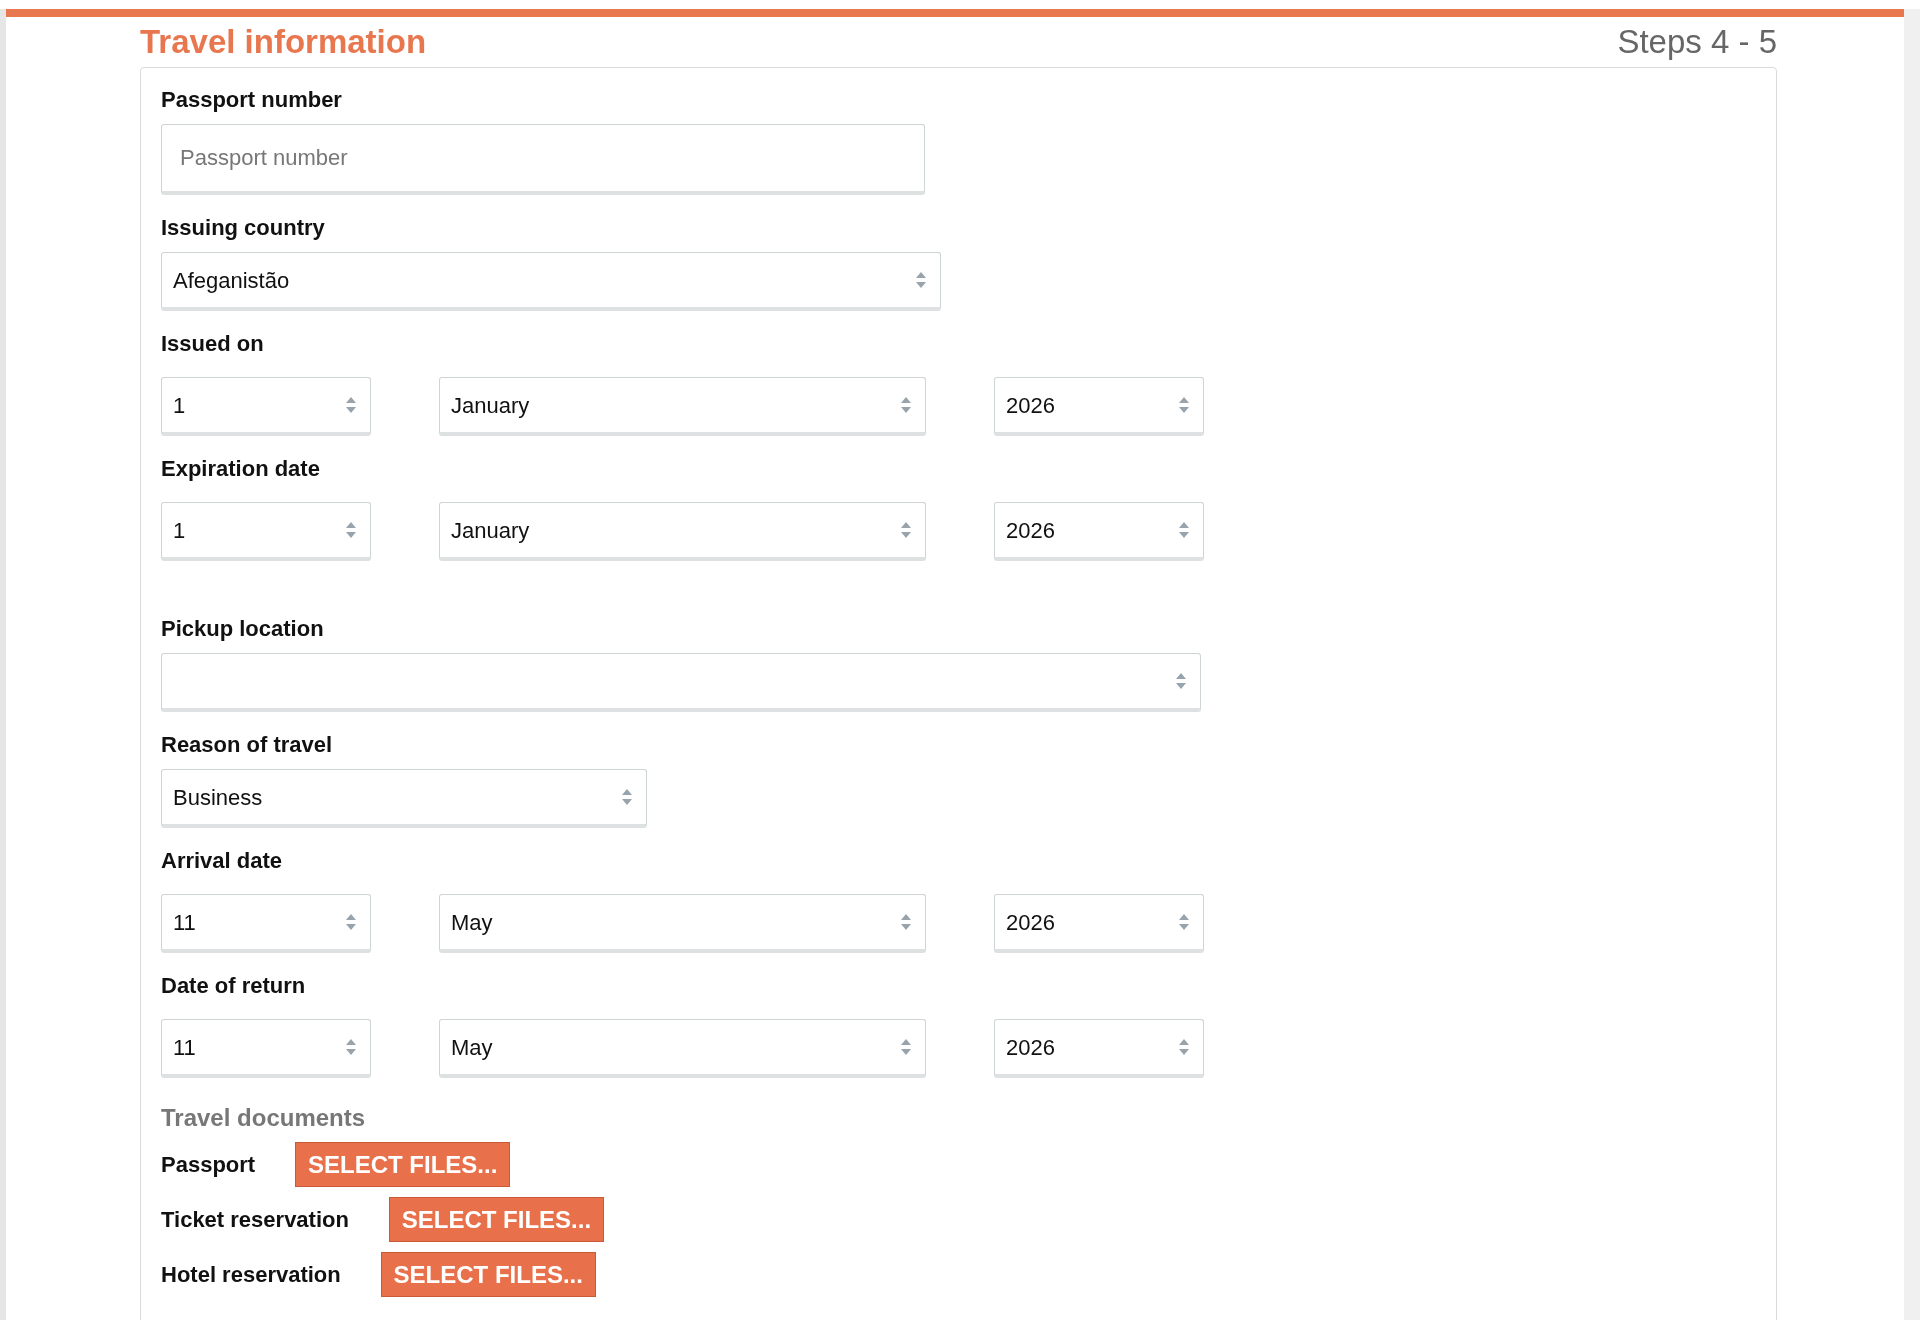 This screenshot has width=1920, height=1320. Describe the element at coordinates (255, 1219) in the screenshot. I see `document-label: Ticket reservation` at that location.